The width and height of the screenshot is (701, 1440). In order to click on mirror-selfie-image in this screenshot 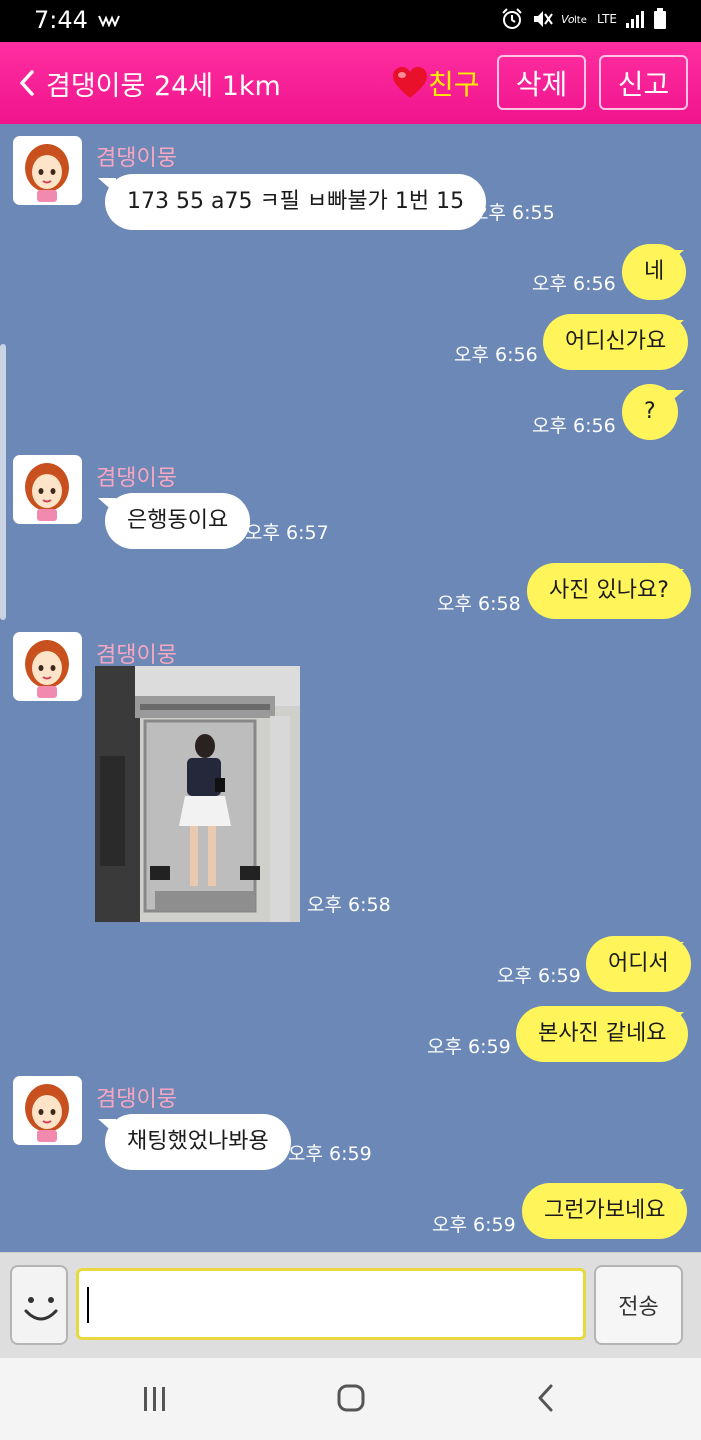, I will do `click(197, 794)`.